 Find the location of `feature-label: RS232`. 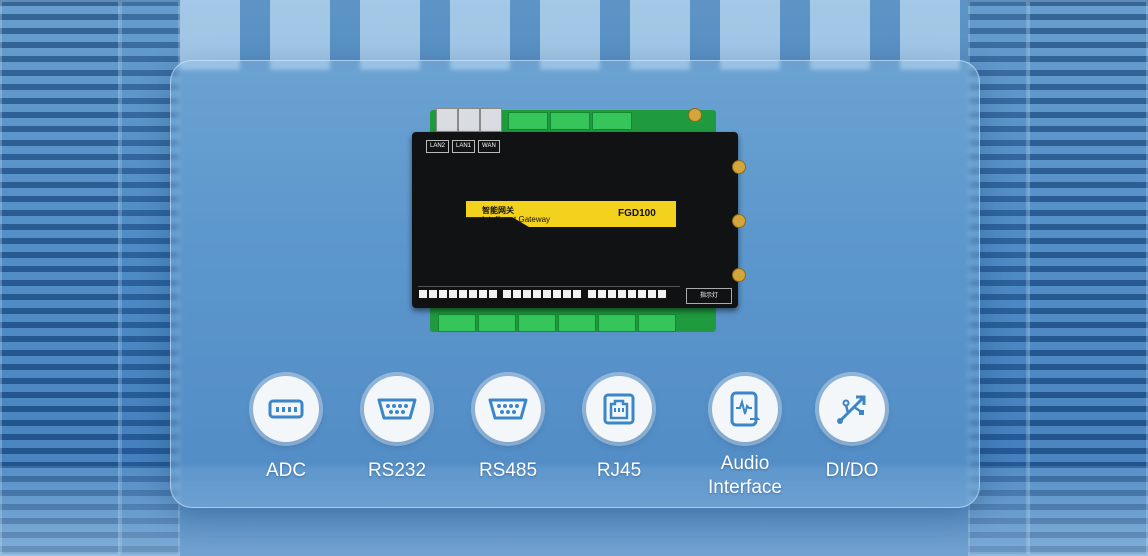

feature-label: RS232 is located at coordinates (397, 470).